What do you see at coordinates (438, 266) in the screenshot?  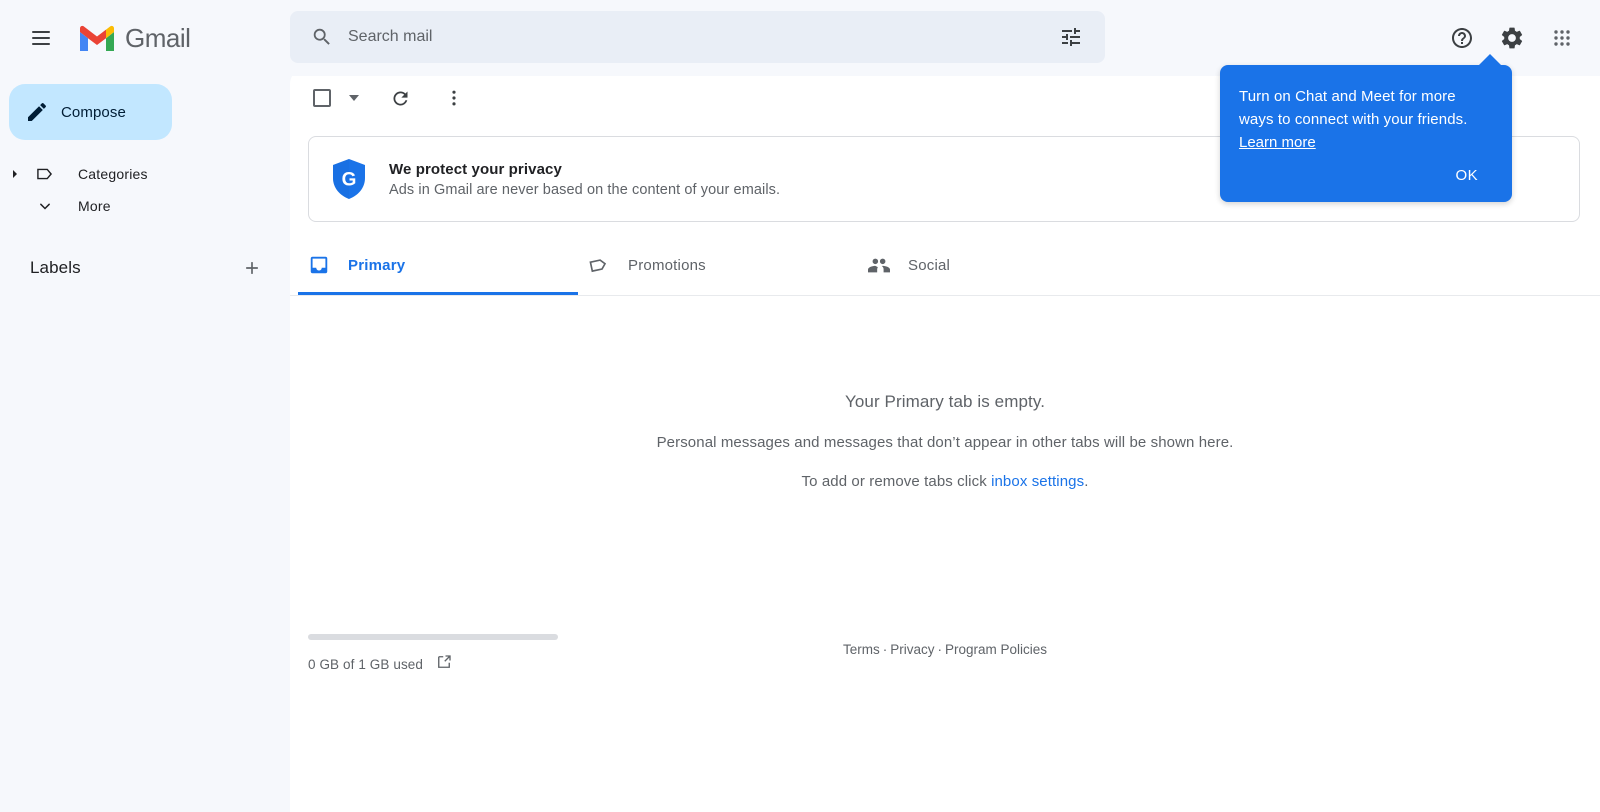 I see `tab-primary: Primary` at bounding box center [438, 266].